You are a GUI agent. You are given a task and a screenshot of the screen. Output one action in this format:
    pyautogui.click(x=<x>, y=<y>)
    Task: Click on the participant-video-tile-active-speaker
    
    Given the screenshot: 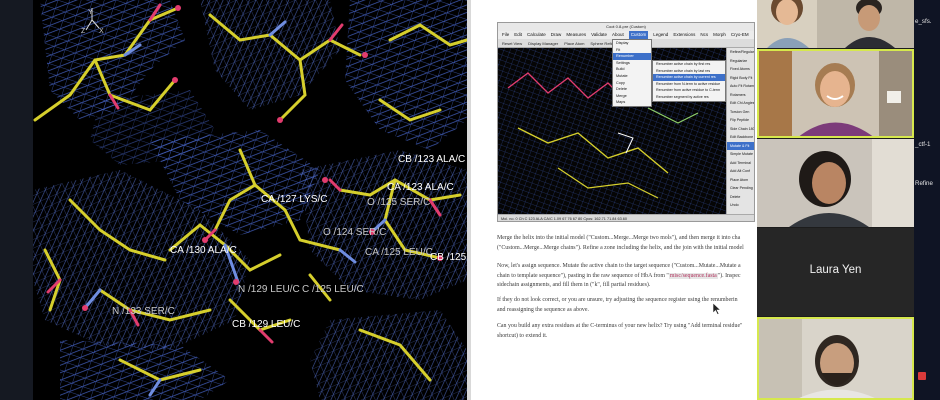 What is the action you would take?
    pyautogui.click(x=835, y=93)
    